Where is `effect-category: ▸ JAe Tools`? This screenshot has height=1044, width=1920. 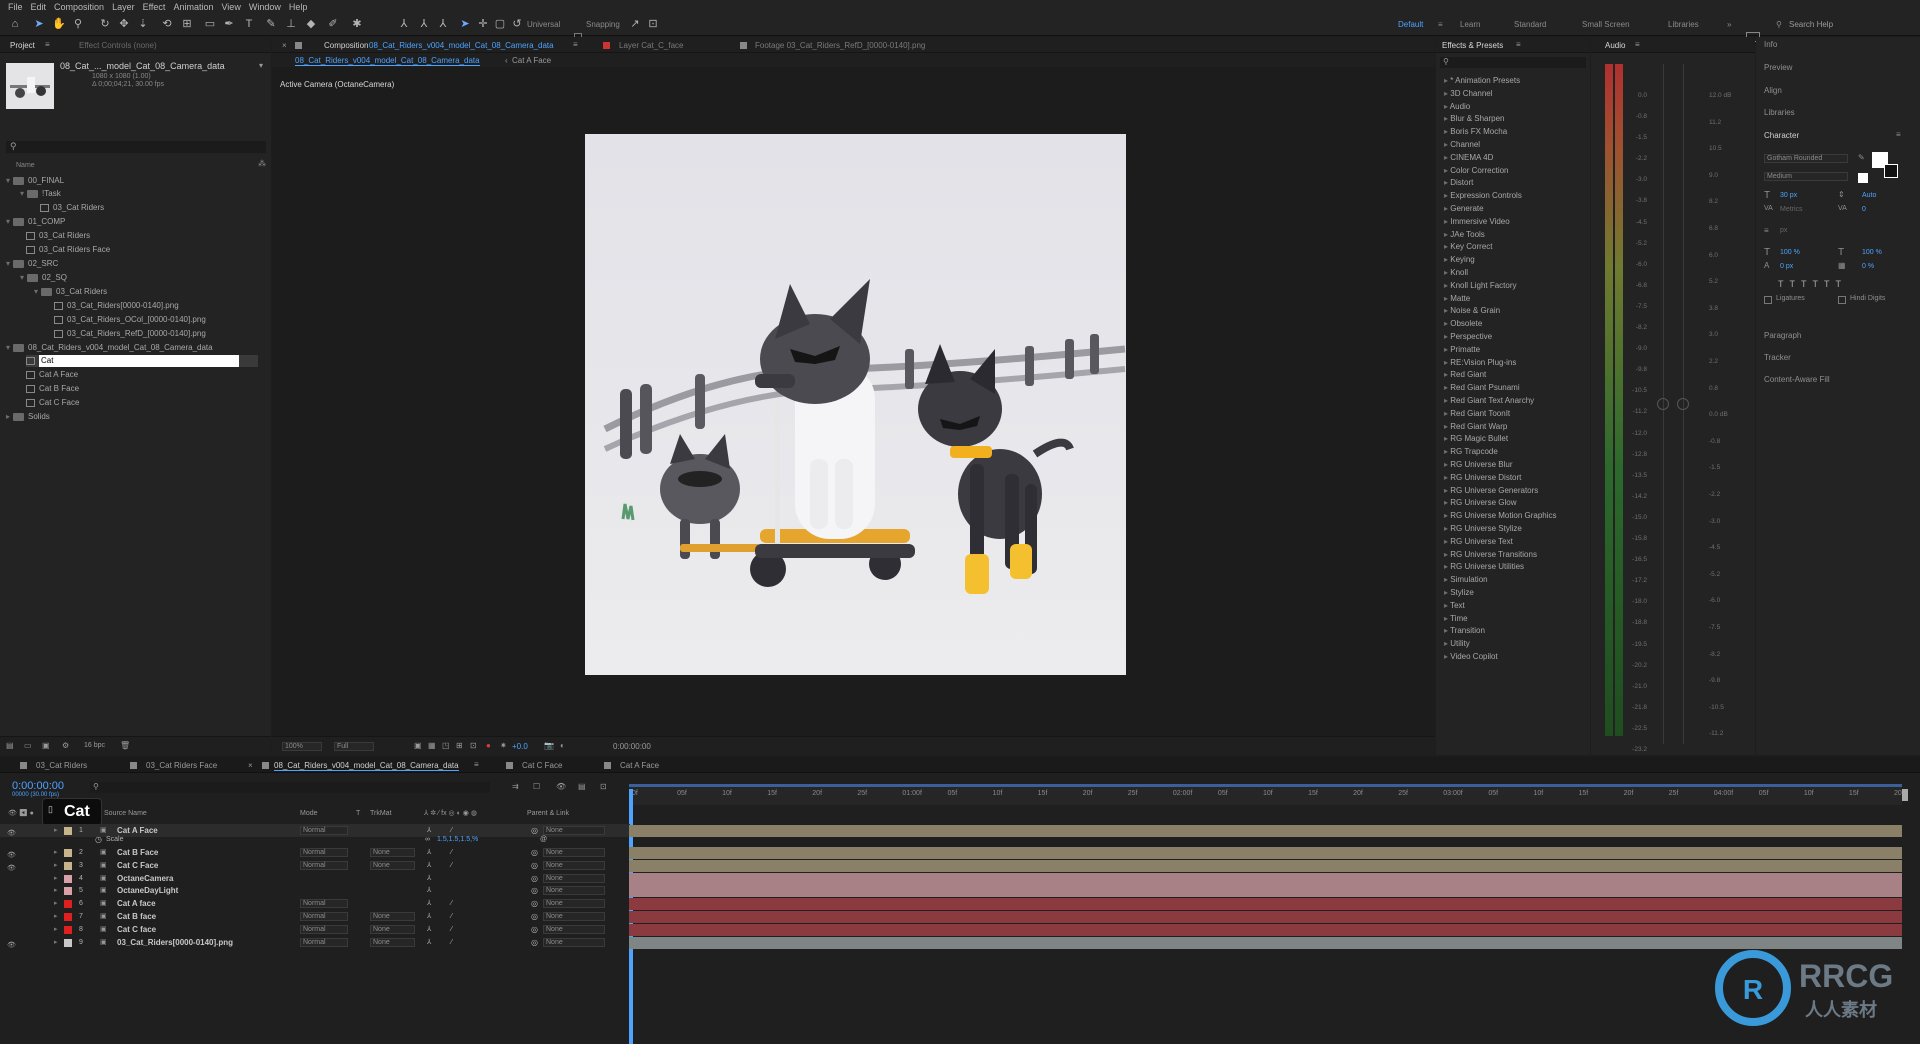 effect-category: ▸ JAe Tools is located at coordinates (1464, 234).